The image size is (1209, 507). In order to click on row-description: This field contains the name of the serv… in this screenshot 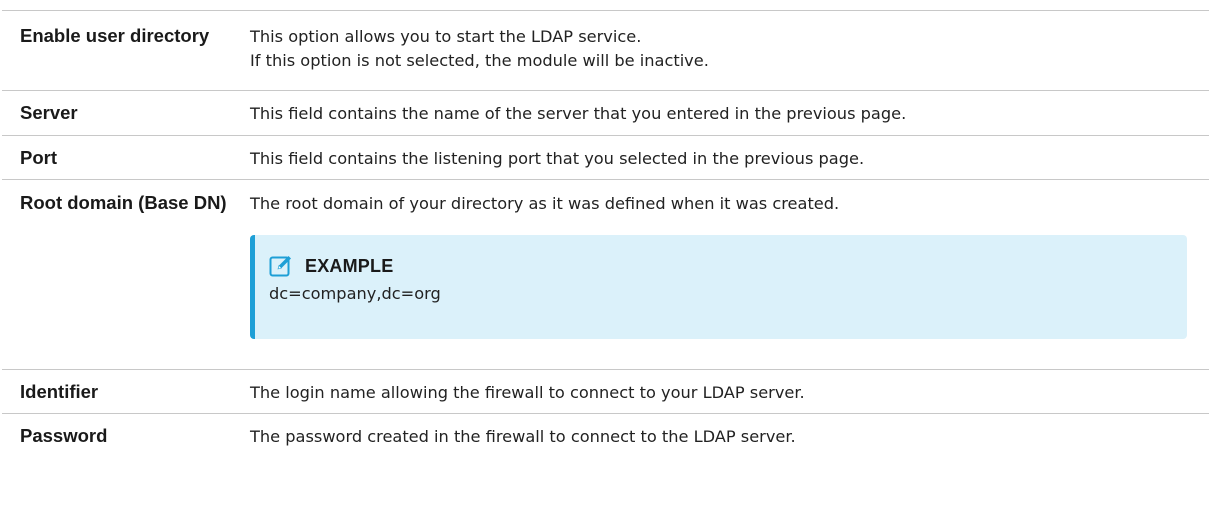, I will do `click(729, 113)`.